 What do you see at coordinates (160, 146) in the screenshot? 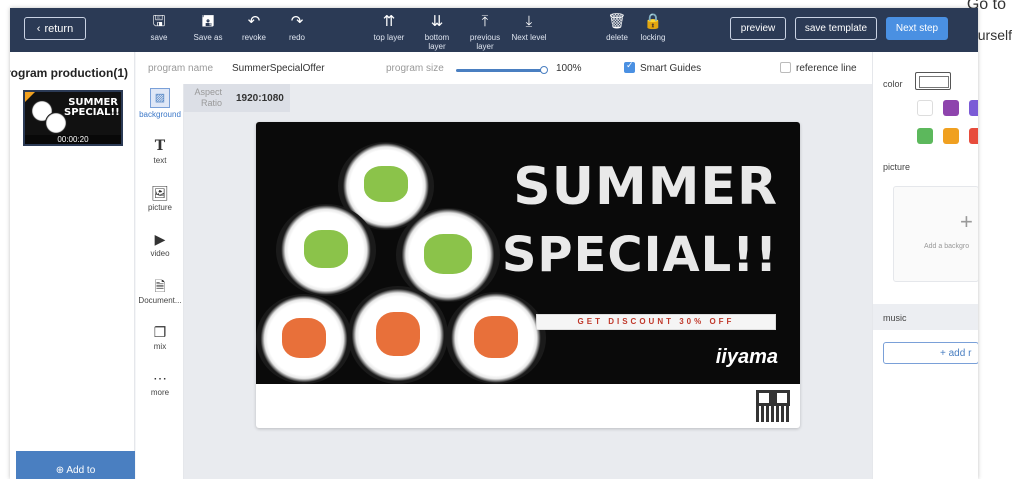
I see `text-icon: T` at bounding box center [160, 146].